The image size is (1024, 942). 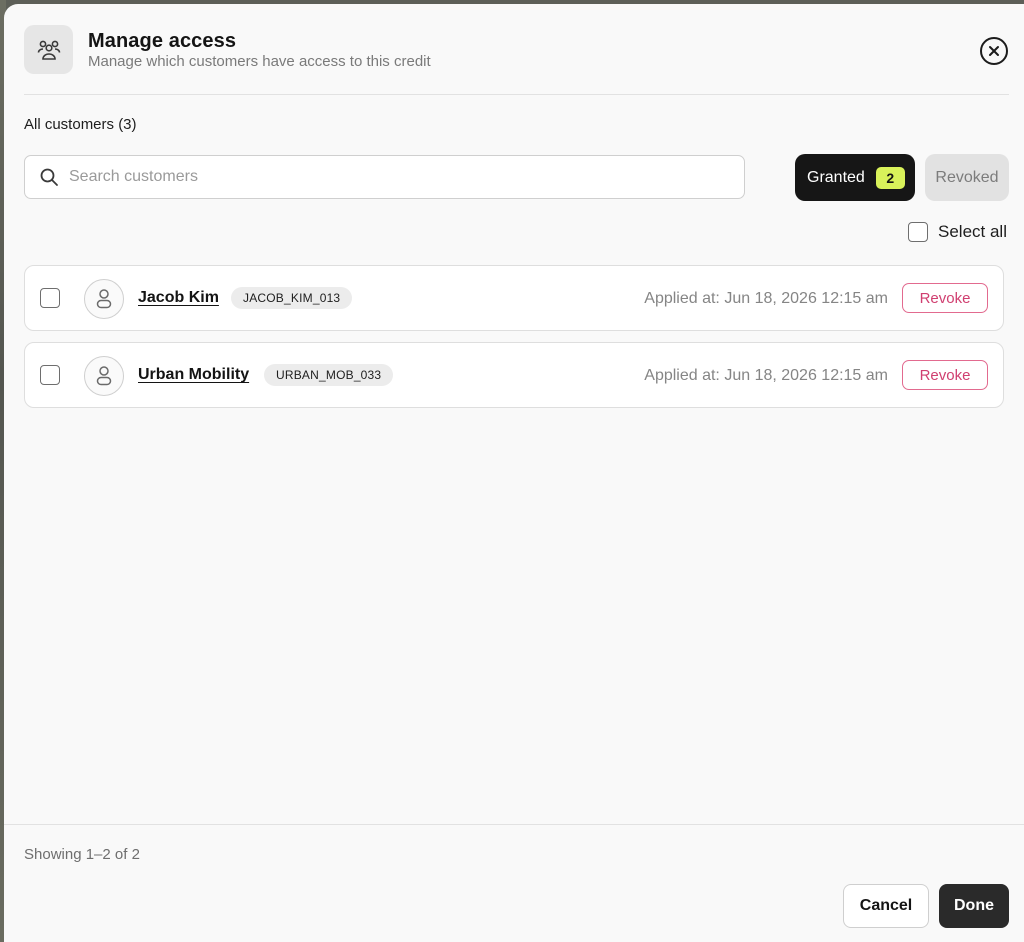 What do you see at coordinates (516, 94) in the screenshot?
I see `header-divider` at bounding box center [516, 94].